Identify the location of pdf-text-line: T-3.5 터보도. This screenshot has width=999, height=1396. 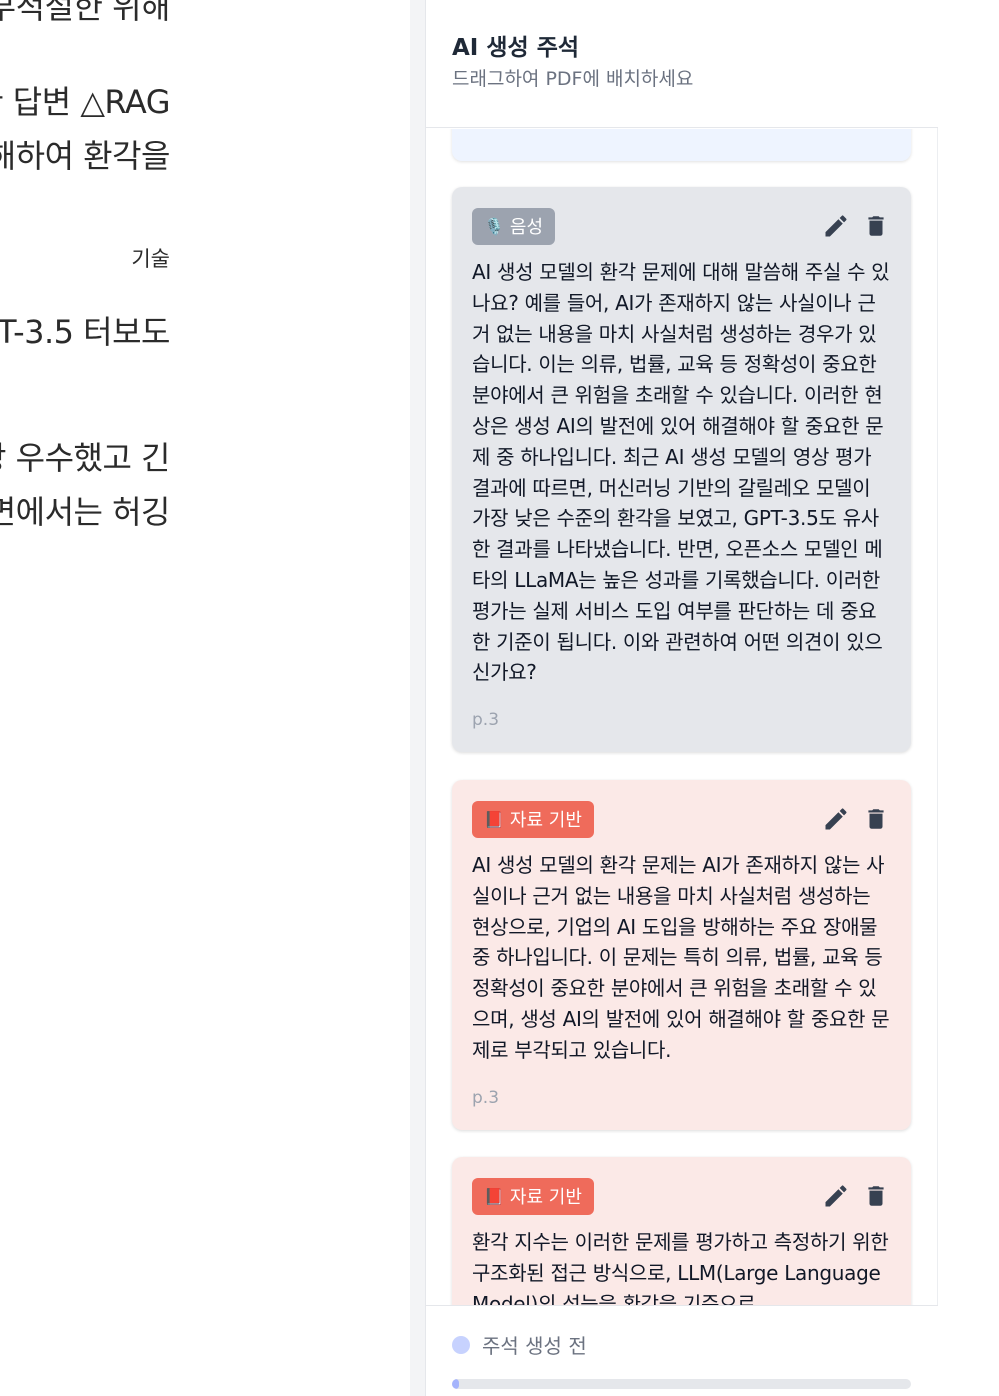
(85, 332).